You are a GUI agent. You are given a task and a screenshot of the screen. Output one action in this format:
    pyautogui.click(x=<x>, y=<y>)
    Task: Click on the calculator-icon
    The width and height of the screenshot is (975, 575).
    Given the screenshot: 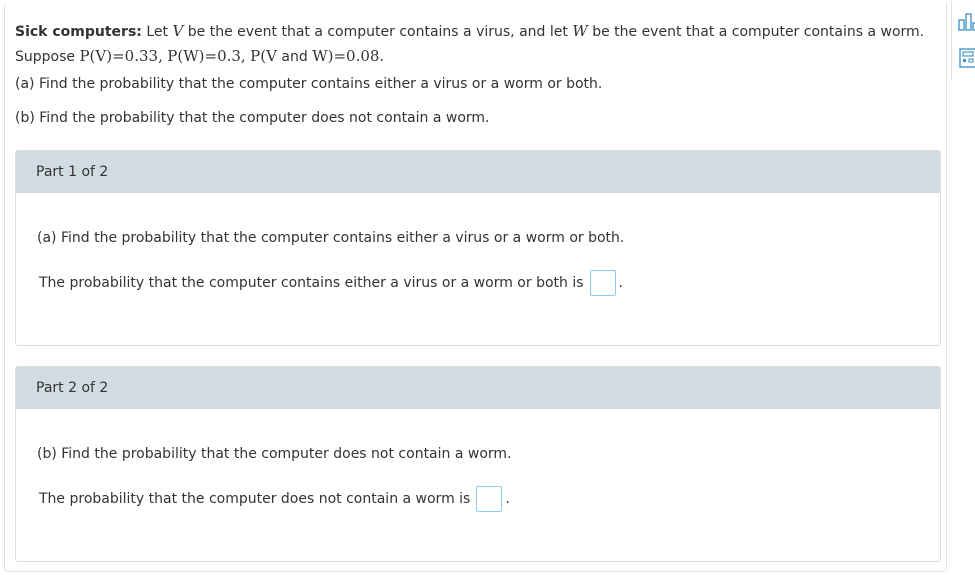 What is the action you would take?
    pyautogui.click(x=966, y=58)
    